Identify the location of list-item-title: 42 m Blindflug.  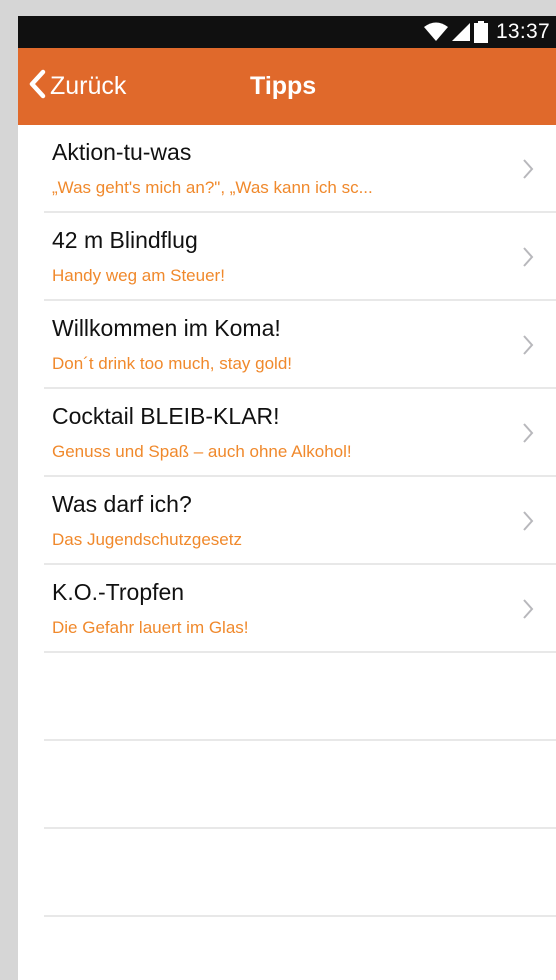
(125, 240).